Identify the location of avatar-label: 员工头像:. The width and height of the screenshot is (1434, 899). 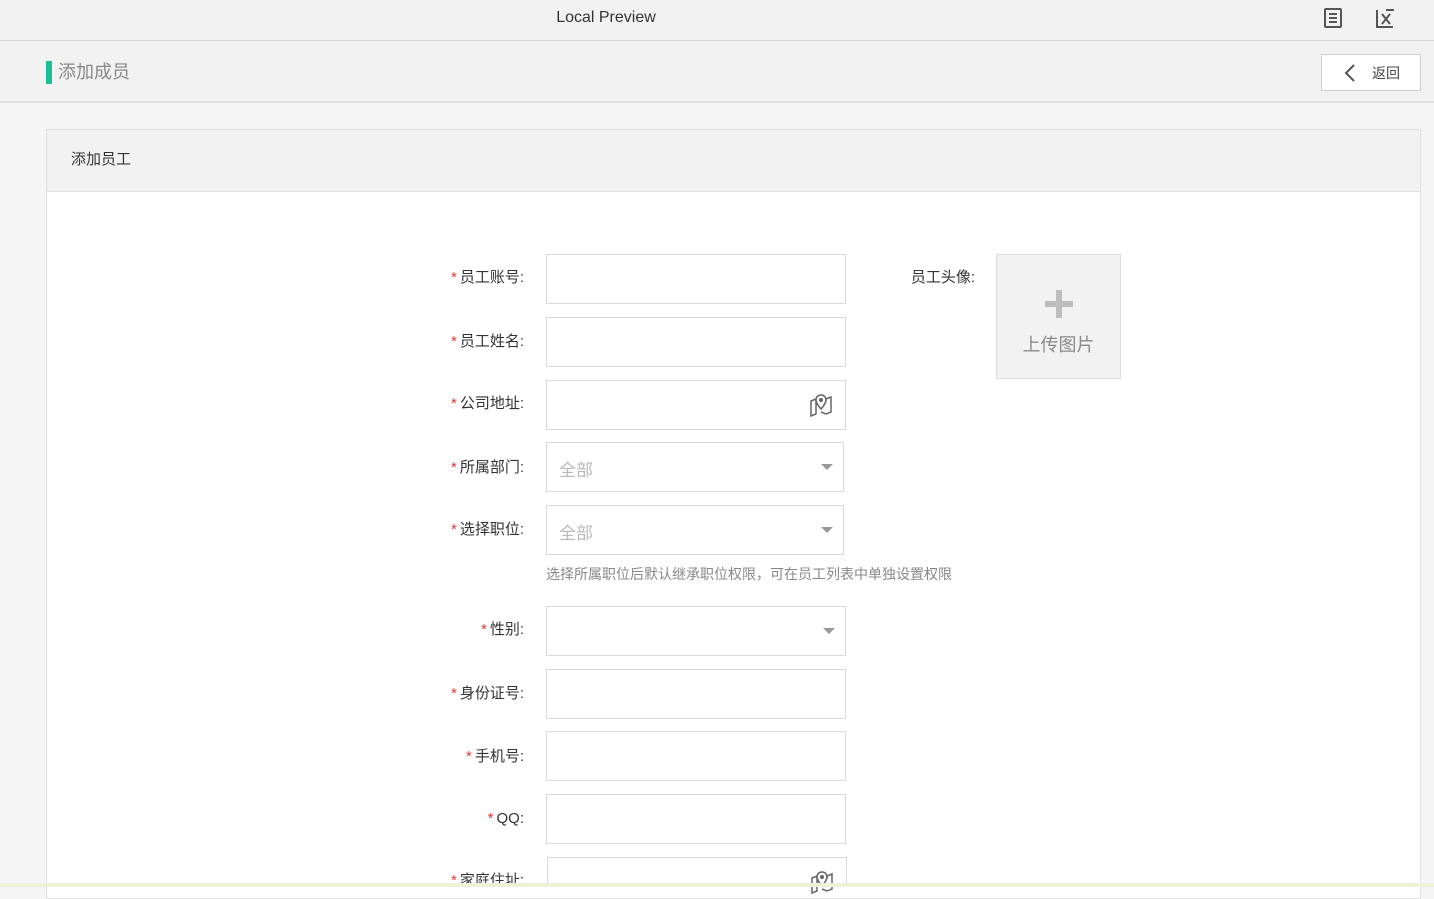
(942, 277).